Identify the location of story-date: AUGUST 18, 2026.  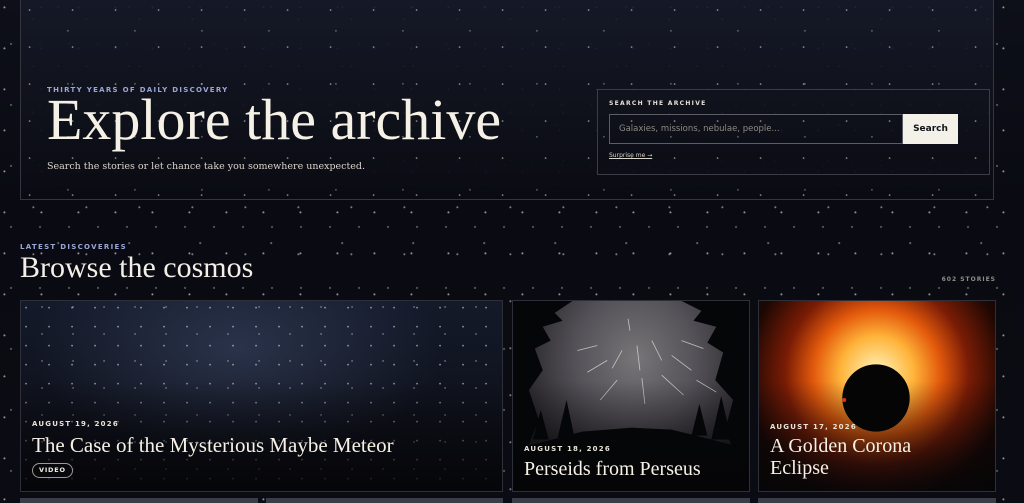
(567, 449).